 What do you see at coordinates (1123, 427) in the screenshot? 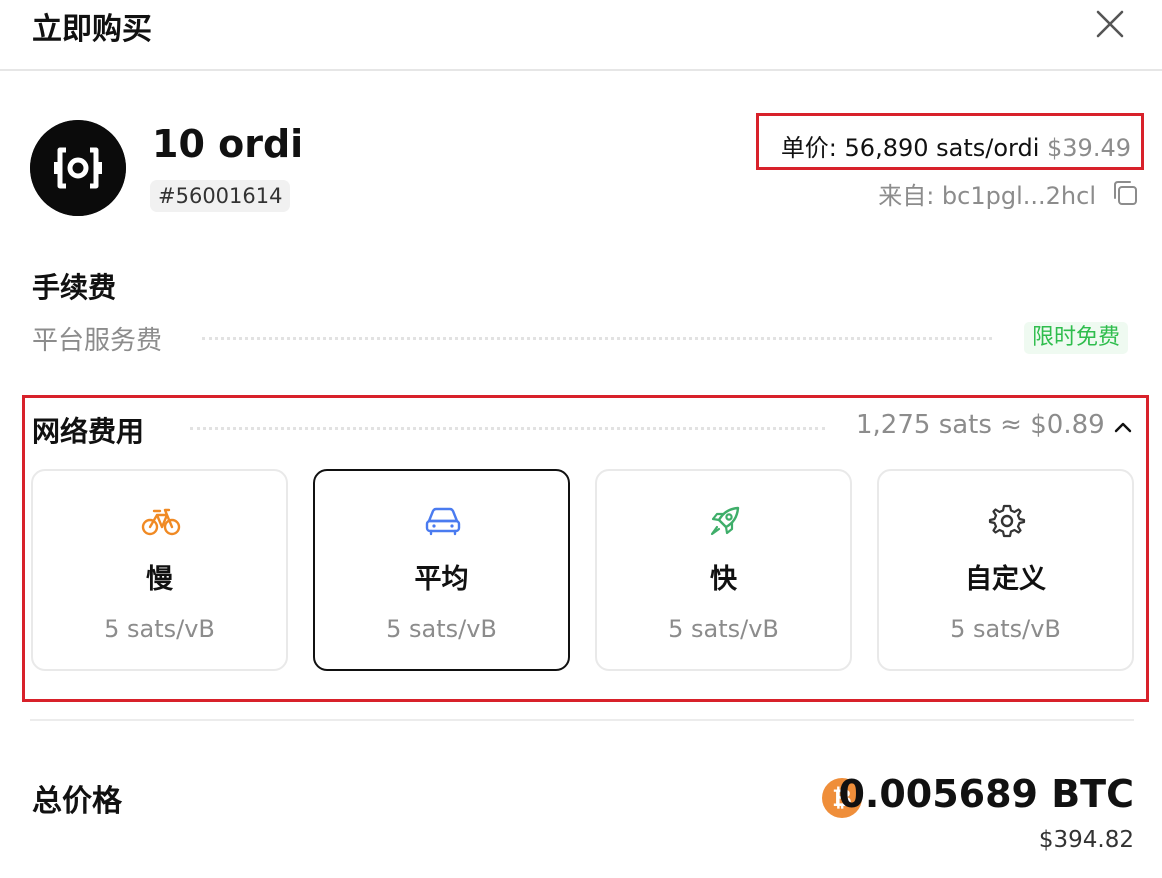
I see `chevron-up-icon` at bounding box center [1123, 427].